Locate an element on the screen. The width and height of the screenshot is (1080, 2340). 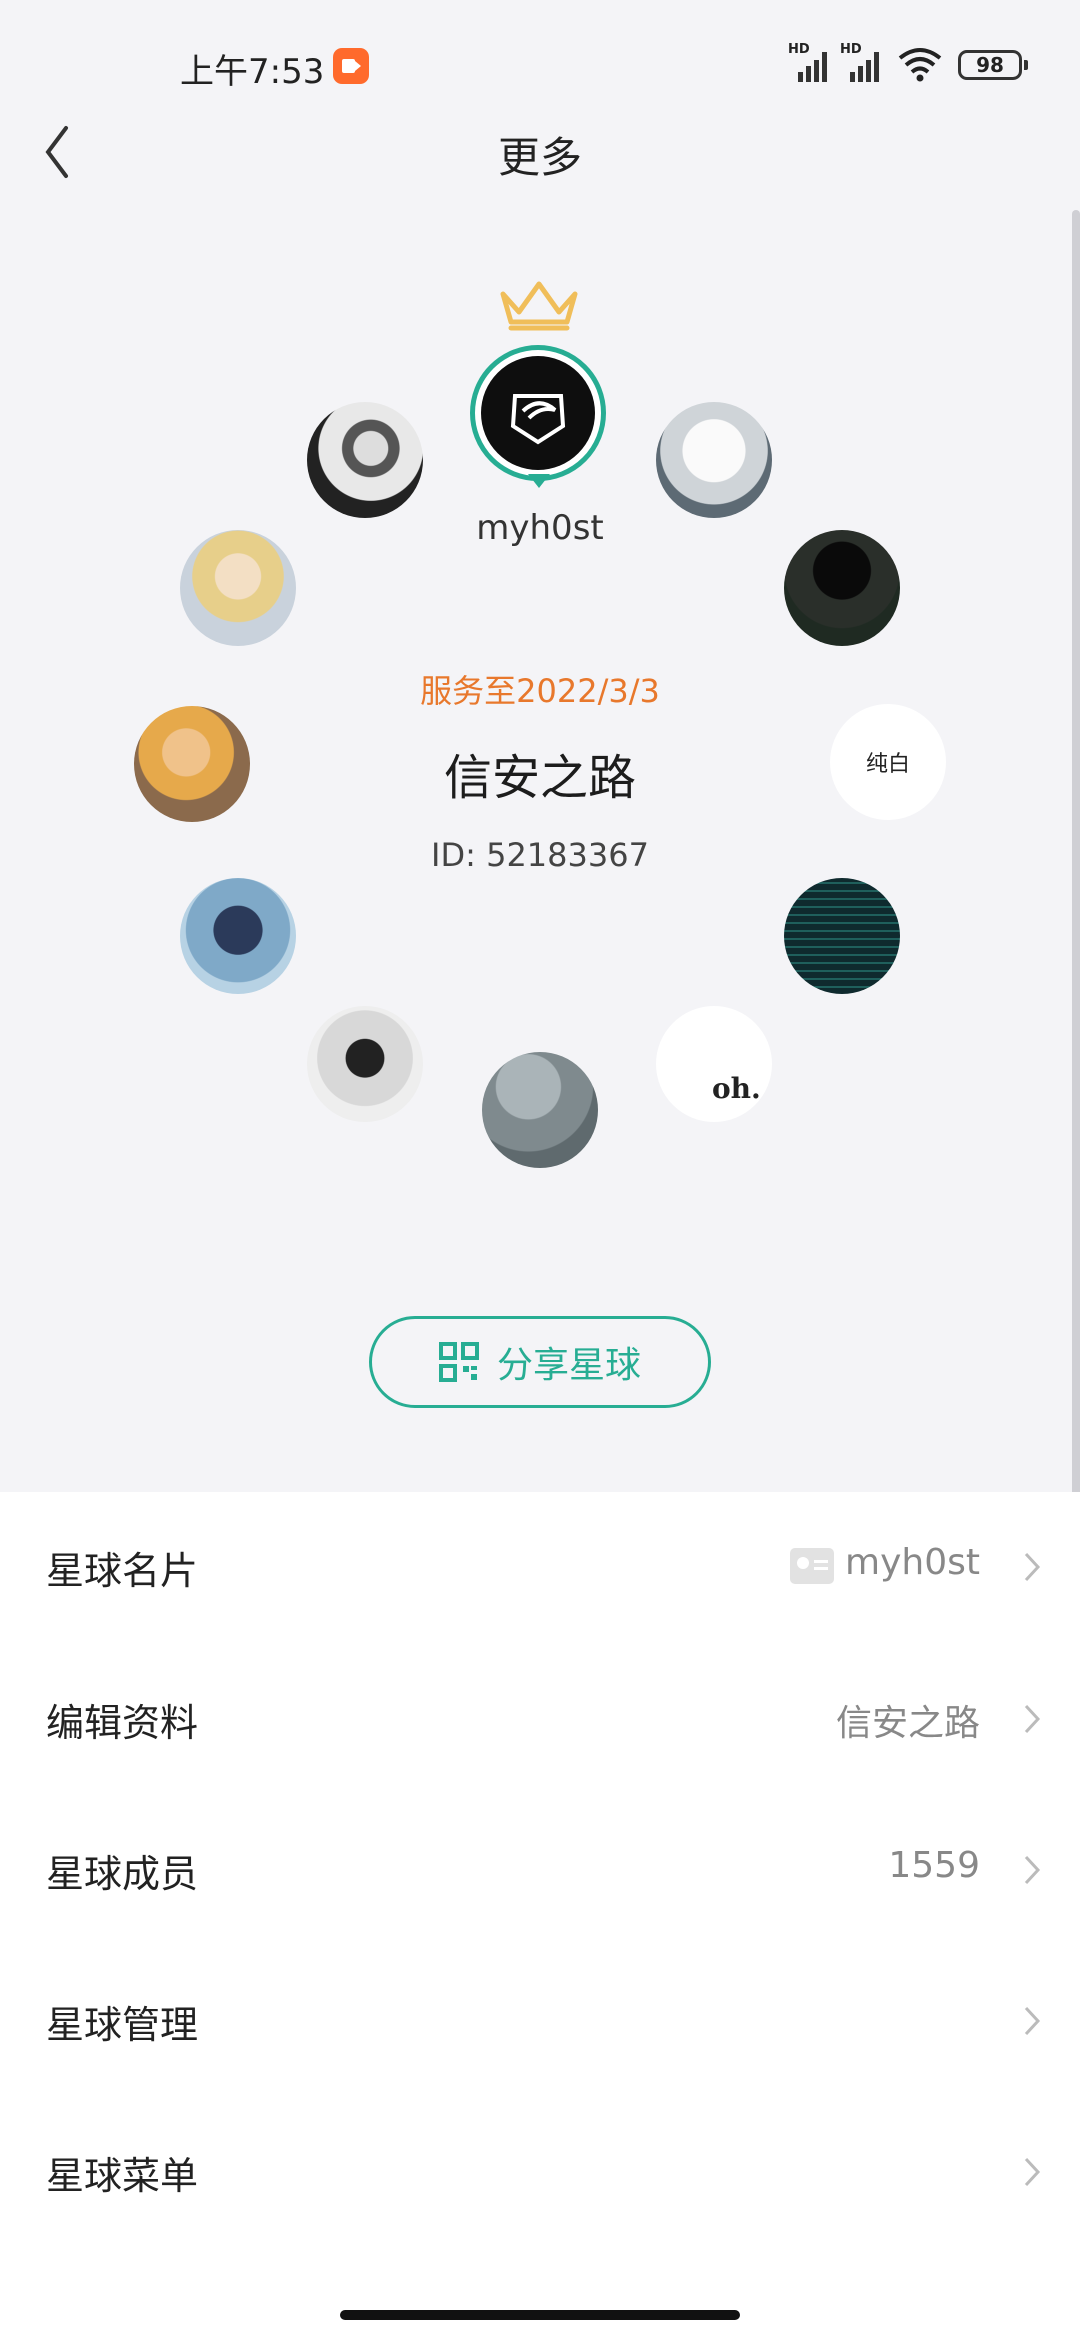
owner-avatar is located at coordinates (538, 413).